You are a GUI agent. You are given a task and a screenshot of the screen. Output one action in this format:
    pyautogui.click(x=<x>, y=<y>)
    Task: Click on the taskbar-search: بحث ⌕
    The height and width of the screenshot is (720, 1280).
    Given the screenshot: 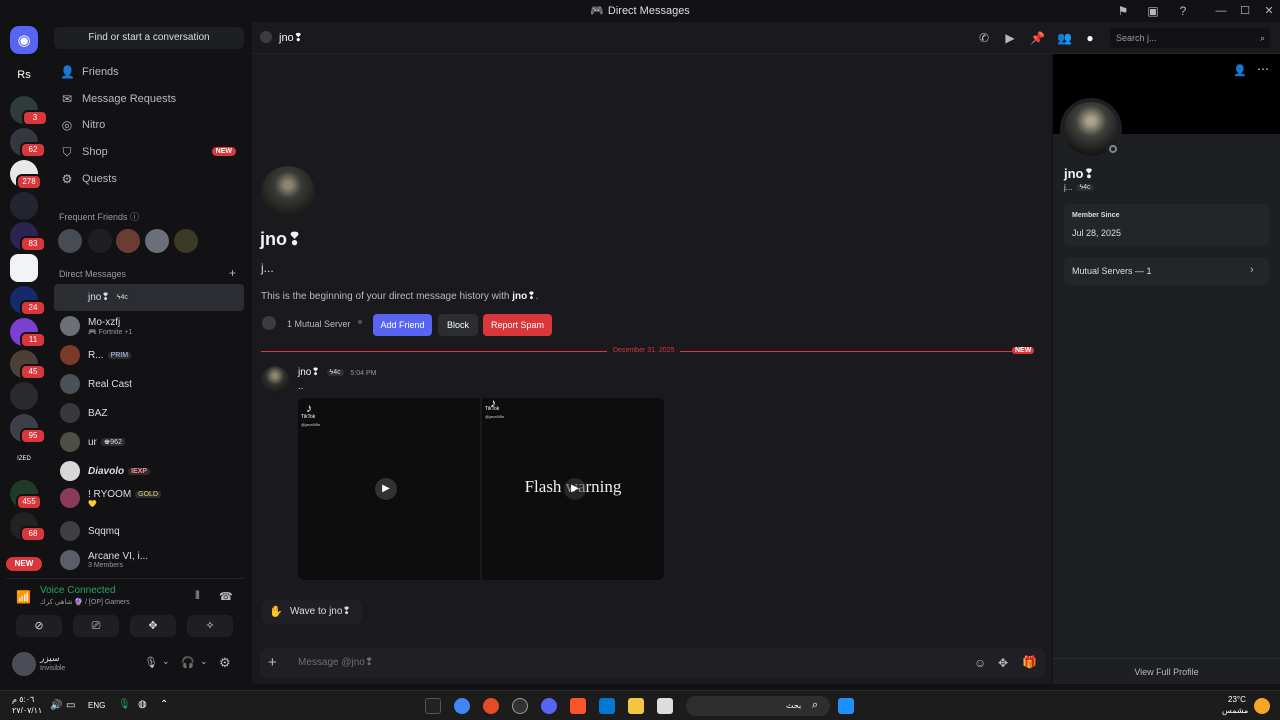 What is the action you would take?
    pyautogui.click(x=758, y=706)
    